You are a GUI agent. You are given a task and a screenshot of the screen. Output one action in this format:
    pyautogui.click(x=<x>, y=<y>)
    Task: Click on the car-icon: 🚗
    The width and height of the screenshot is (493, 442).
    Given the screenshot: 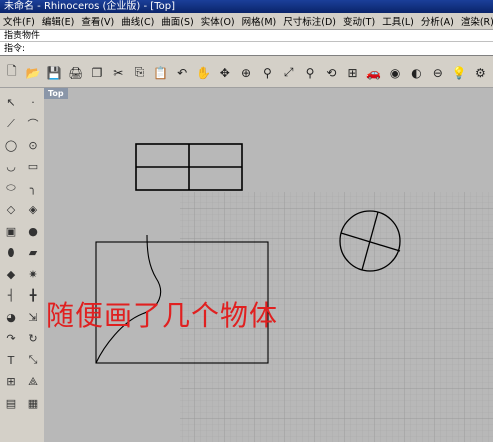 What is the action you would take?
    pyautogui.click(x=374, y=72)
    